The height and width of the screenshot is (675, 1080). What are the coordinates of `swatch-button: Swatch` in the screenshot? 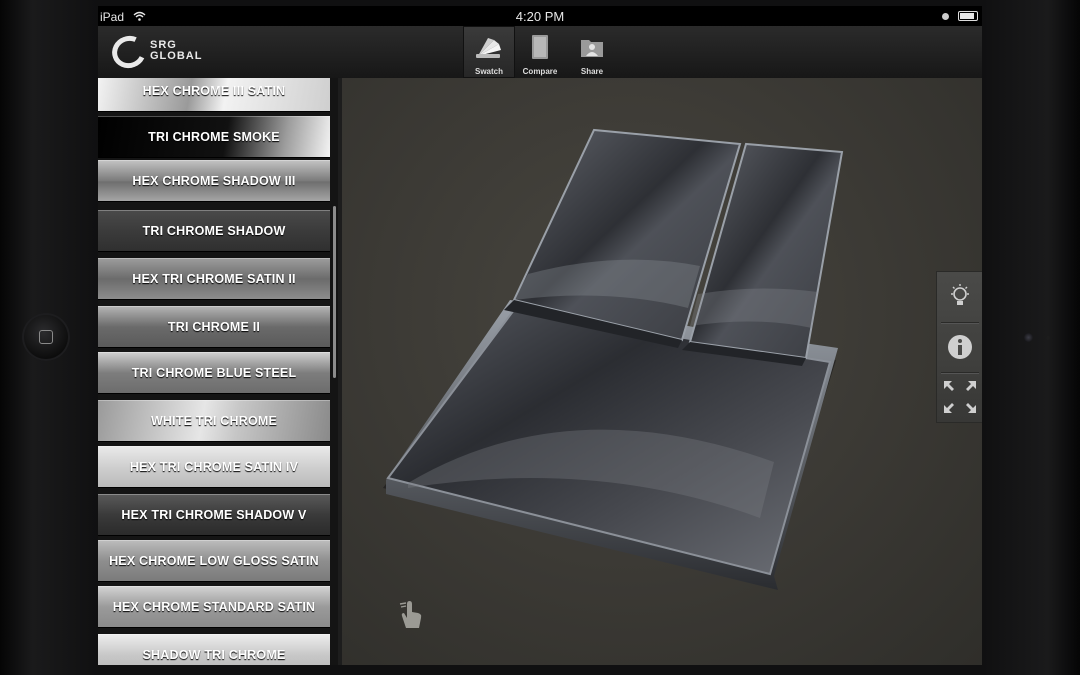 It's located at (489, 52).